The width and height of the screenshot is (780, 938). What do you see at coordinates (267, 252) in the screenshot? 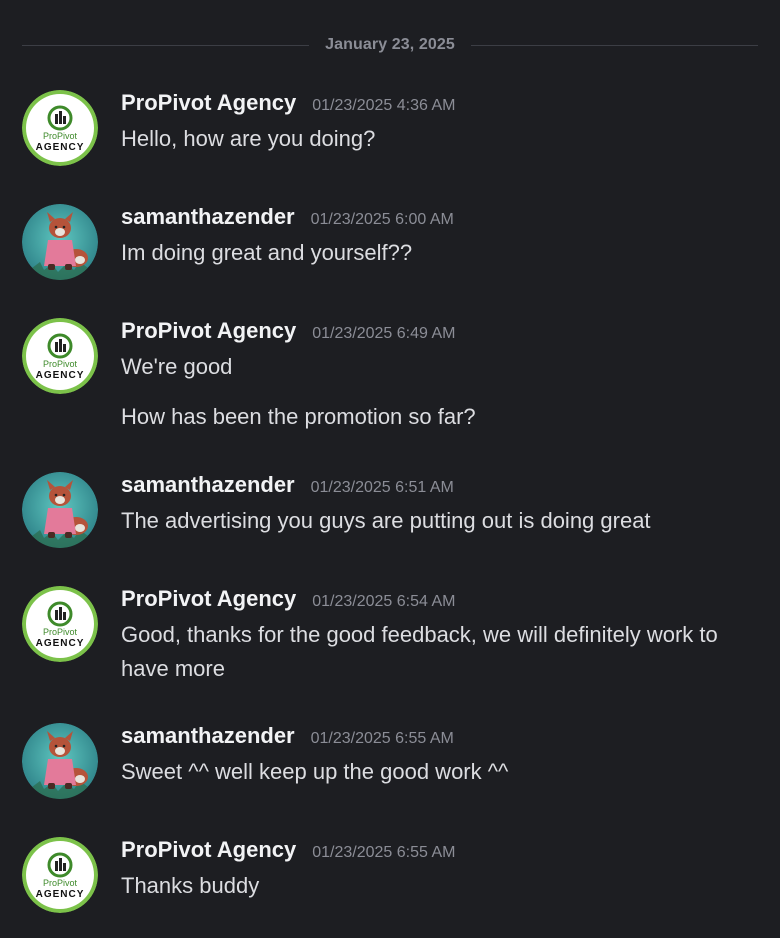
I see `message-text: Im doing great and yourself??` at bounding box center [267, 252].